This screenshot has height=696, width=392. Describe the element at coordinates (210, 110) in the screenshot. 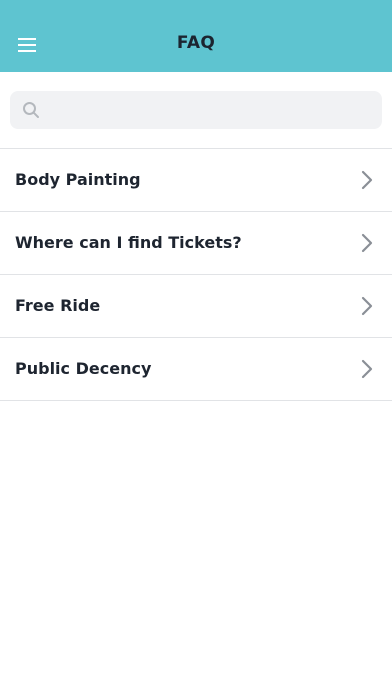

I see `search-input` at that location.